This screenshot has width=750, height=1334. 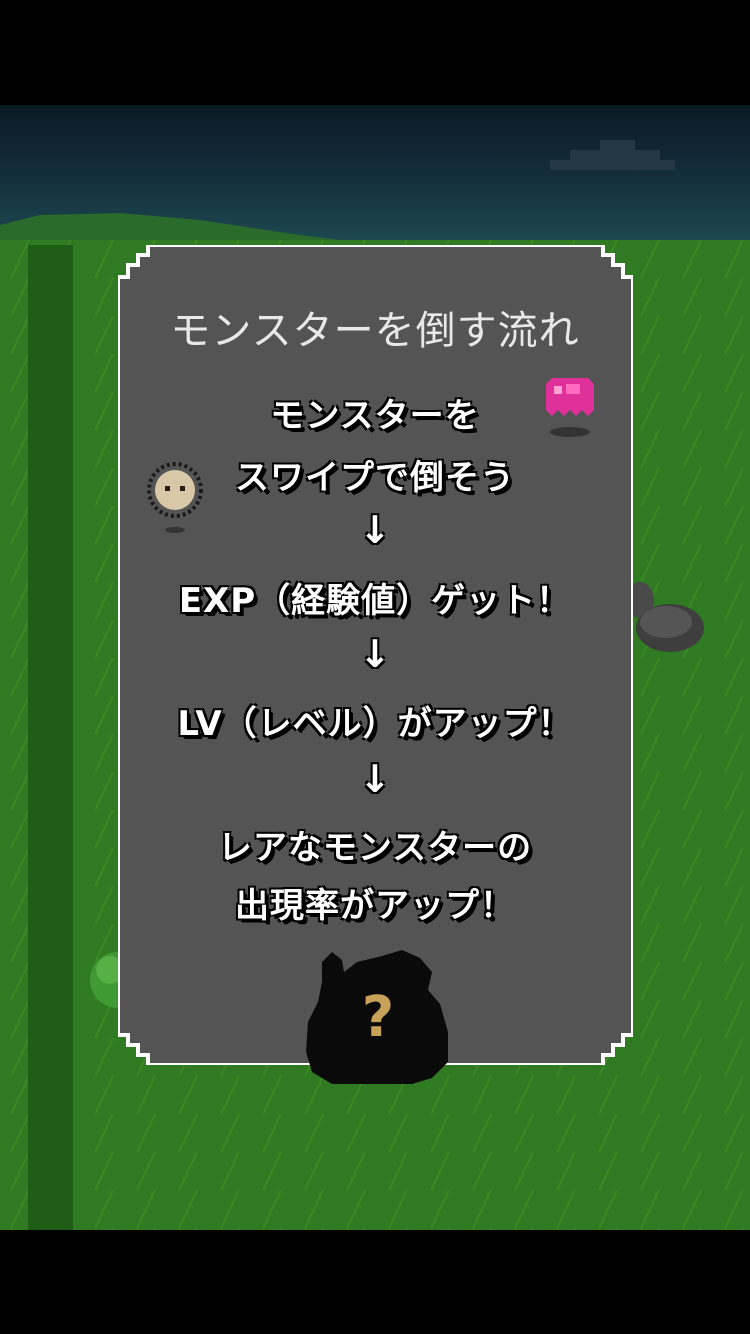 What do you see at coordinates (375, 1282) in the screenshot?
I see `bottom-letterbox` at bounding box center [375, 1282].